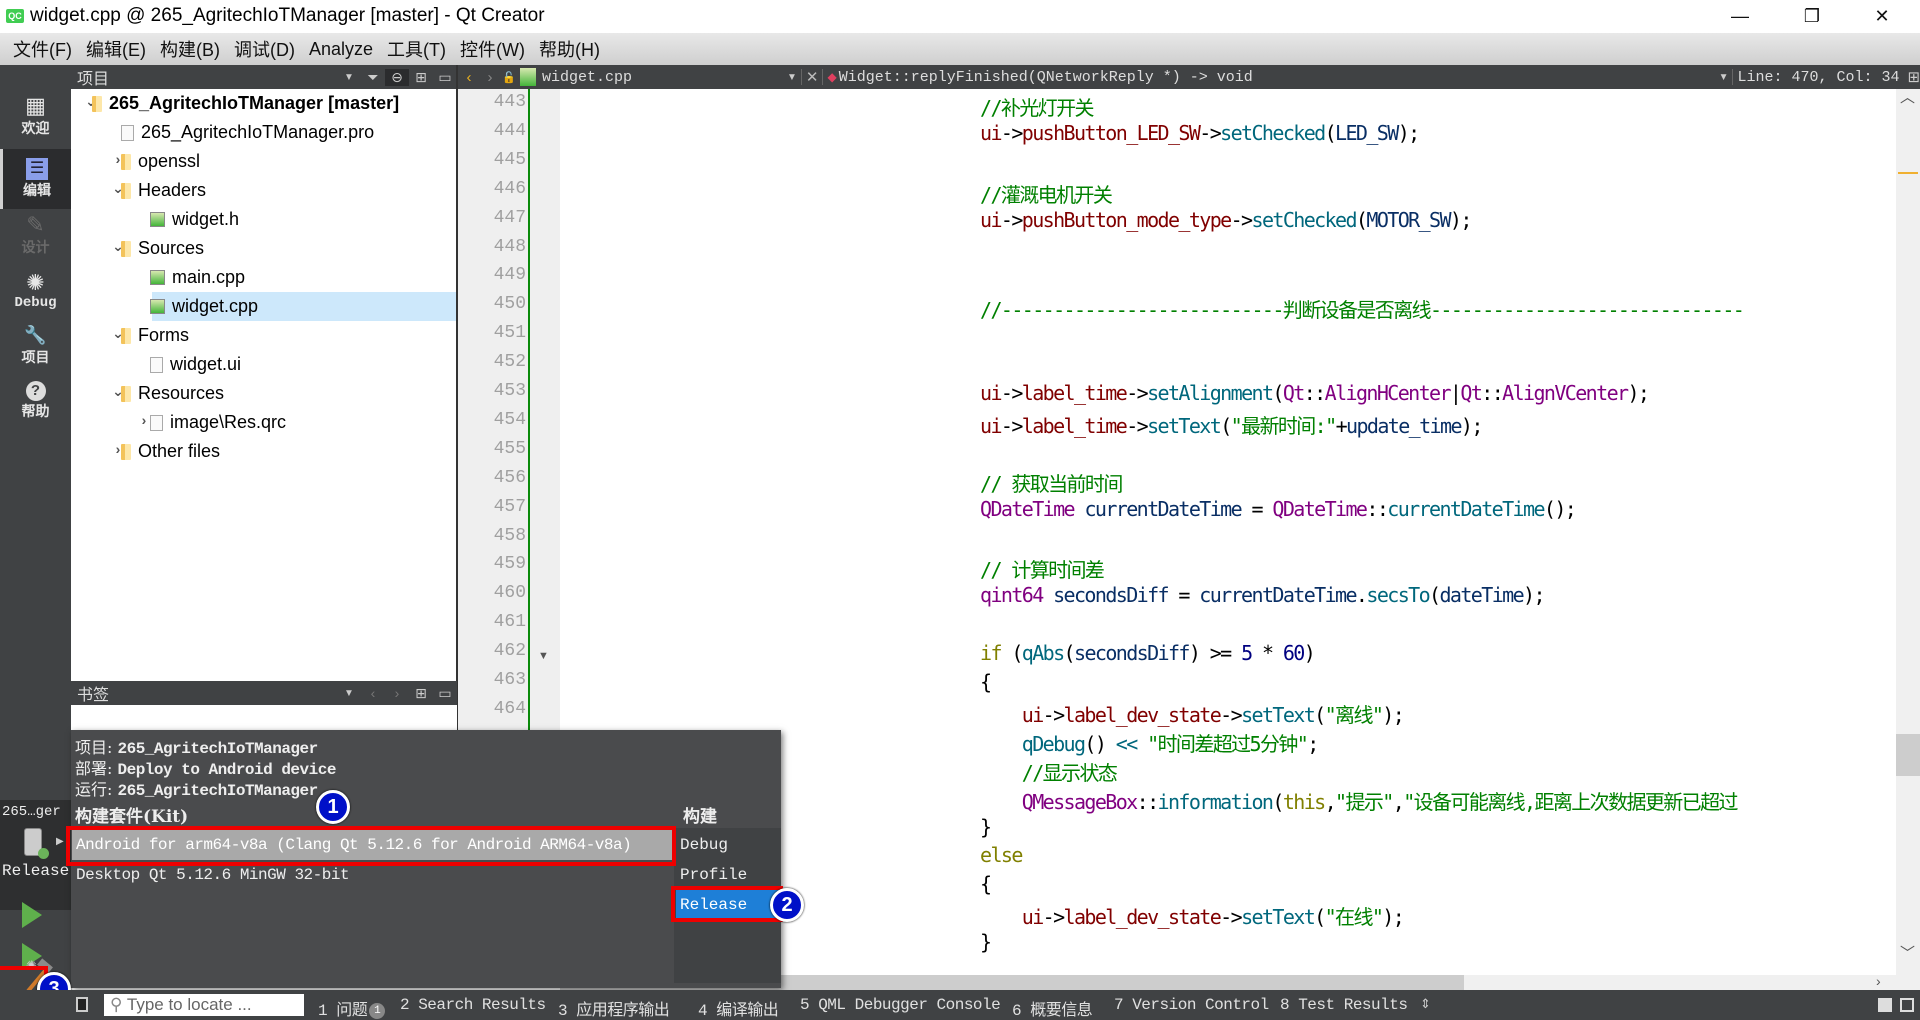 The width and height of the screenshot is (1920, 1020). Describe the element at coordinates (162, 248) in the screenshot. I see `tree-item: Sources` at that location.